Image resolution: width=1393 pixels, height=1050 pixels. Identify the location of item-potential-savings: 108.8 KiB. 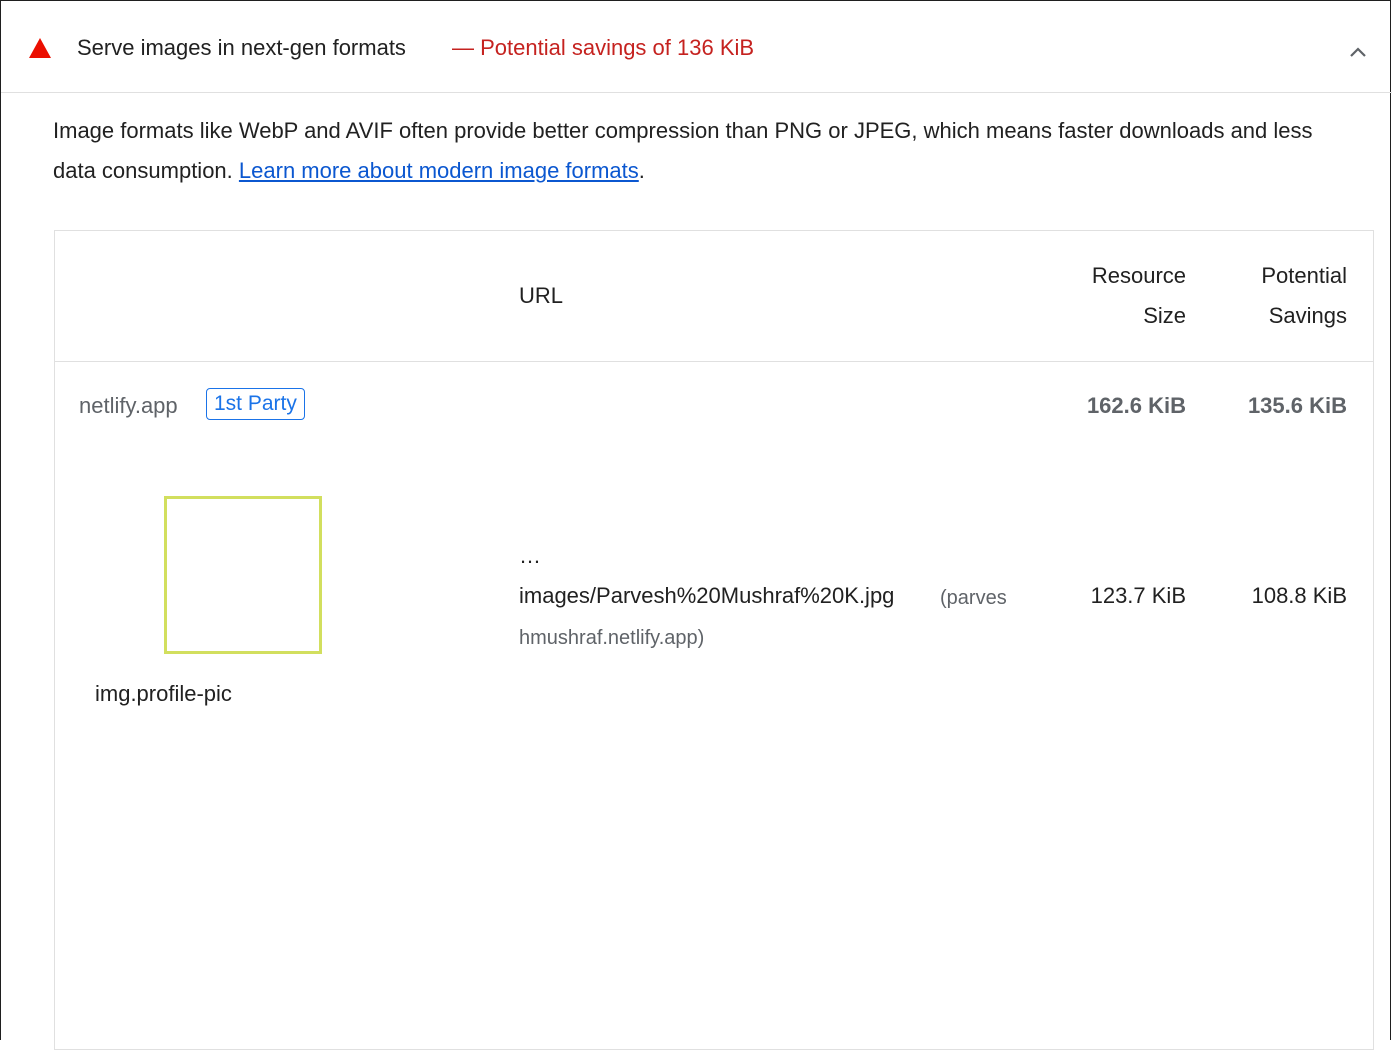
(1299, 595).